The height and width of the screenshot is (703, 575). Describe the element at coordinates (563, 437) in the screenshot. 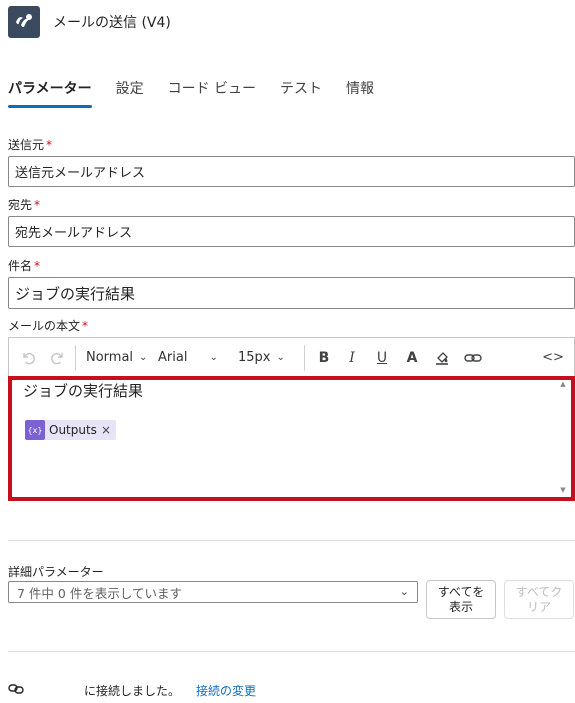

I see `editor-scrollbar: ▲ ▼` at that location.